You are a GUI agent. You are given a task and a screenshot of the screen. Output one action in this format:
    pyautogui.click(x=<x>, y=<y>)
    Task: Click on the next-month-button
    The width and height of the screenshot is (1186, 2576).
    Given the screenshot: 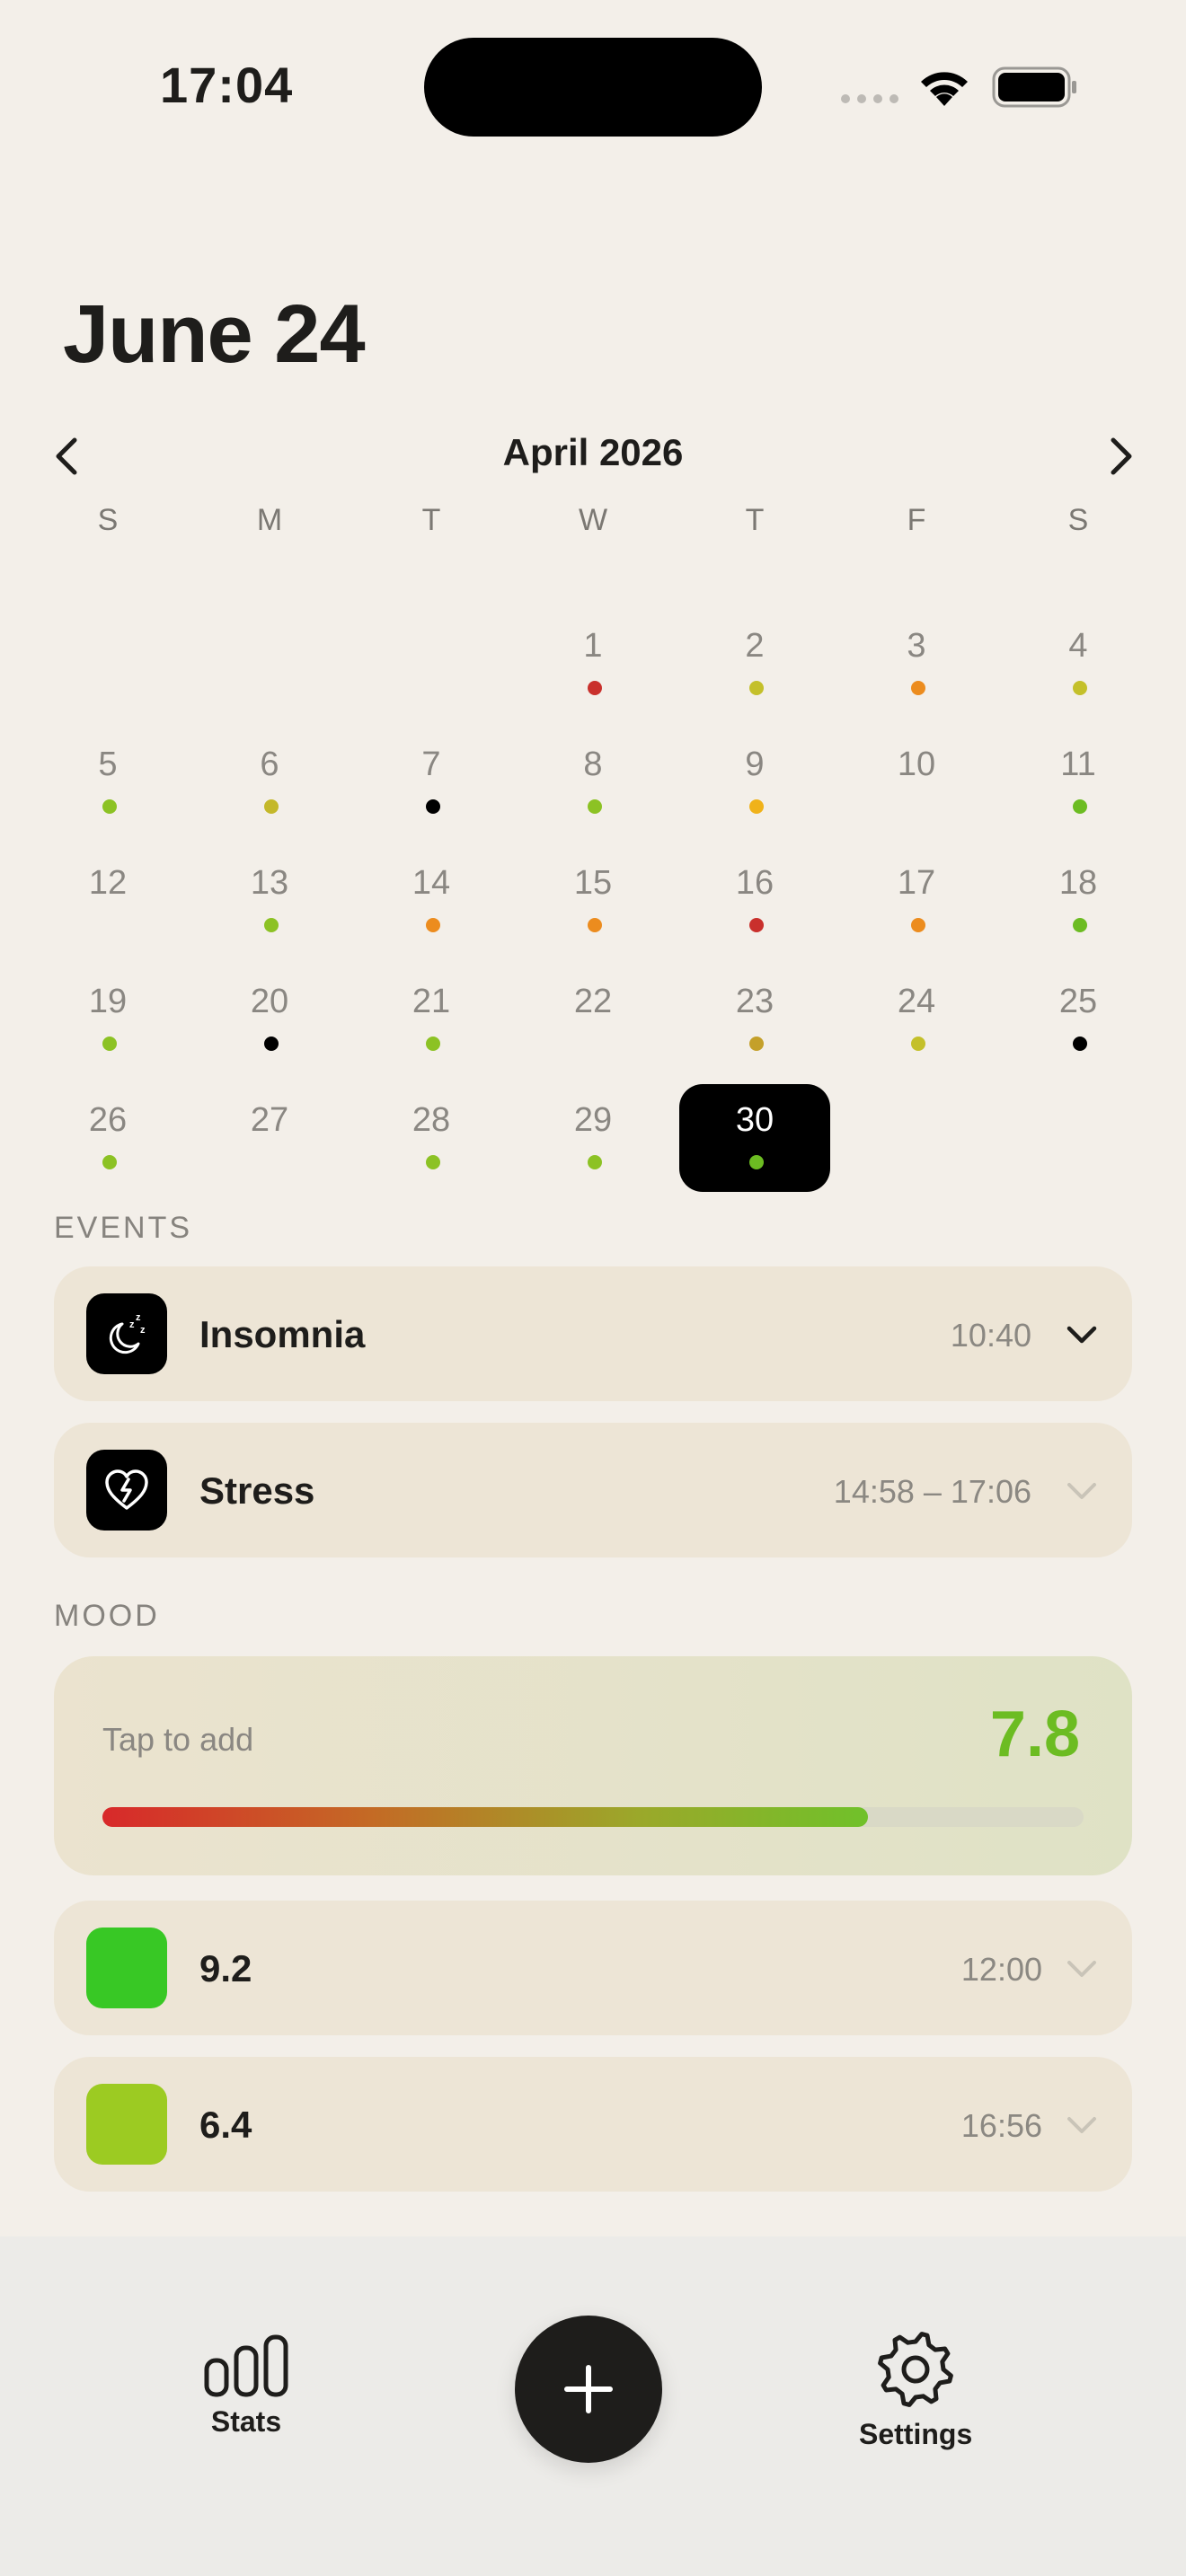 What is the action you would take?
    pyautogui.click(x=1121, y=456)
    